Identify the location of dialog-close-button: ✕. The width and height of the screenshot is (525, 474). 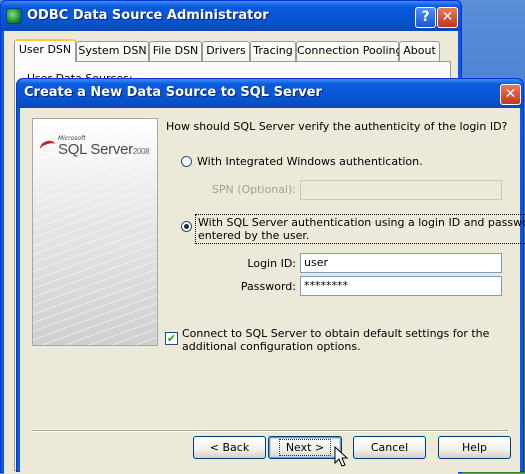
(510, 94).